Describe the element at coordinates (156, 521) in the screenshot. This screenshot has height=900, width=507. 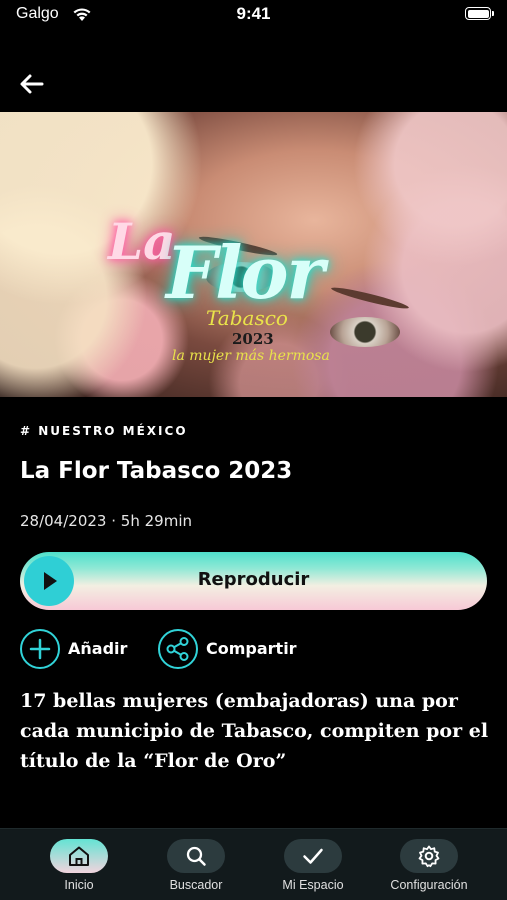
I see `episode-duration: 5h 29min` at that location.